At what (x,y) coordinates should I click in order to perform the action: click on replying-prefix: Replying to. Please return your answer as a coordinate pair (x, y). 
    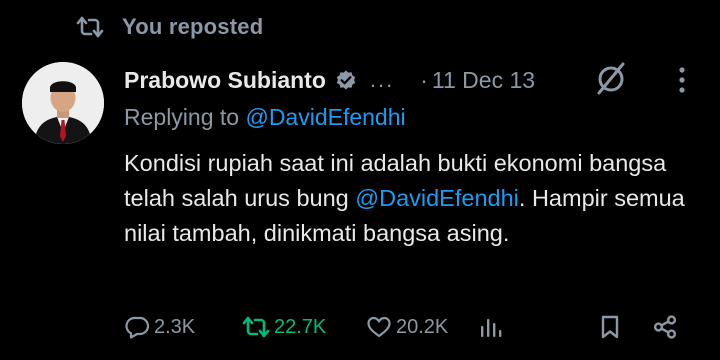
    Looking at the image, I should click on (185, 117).